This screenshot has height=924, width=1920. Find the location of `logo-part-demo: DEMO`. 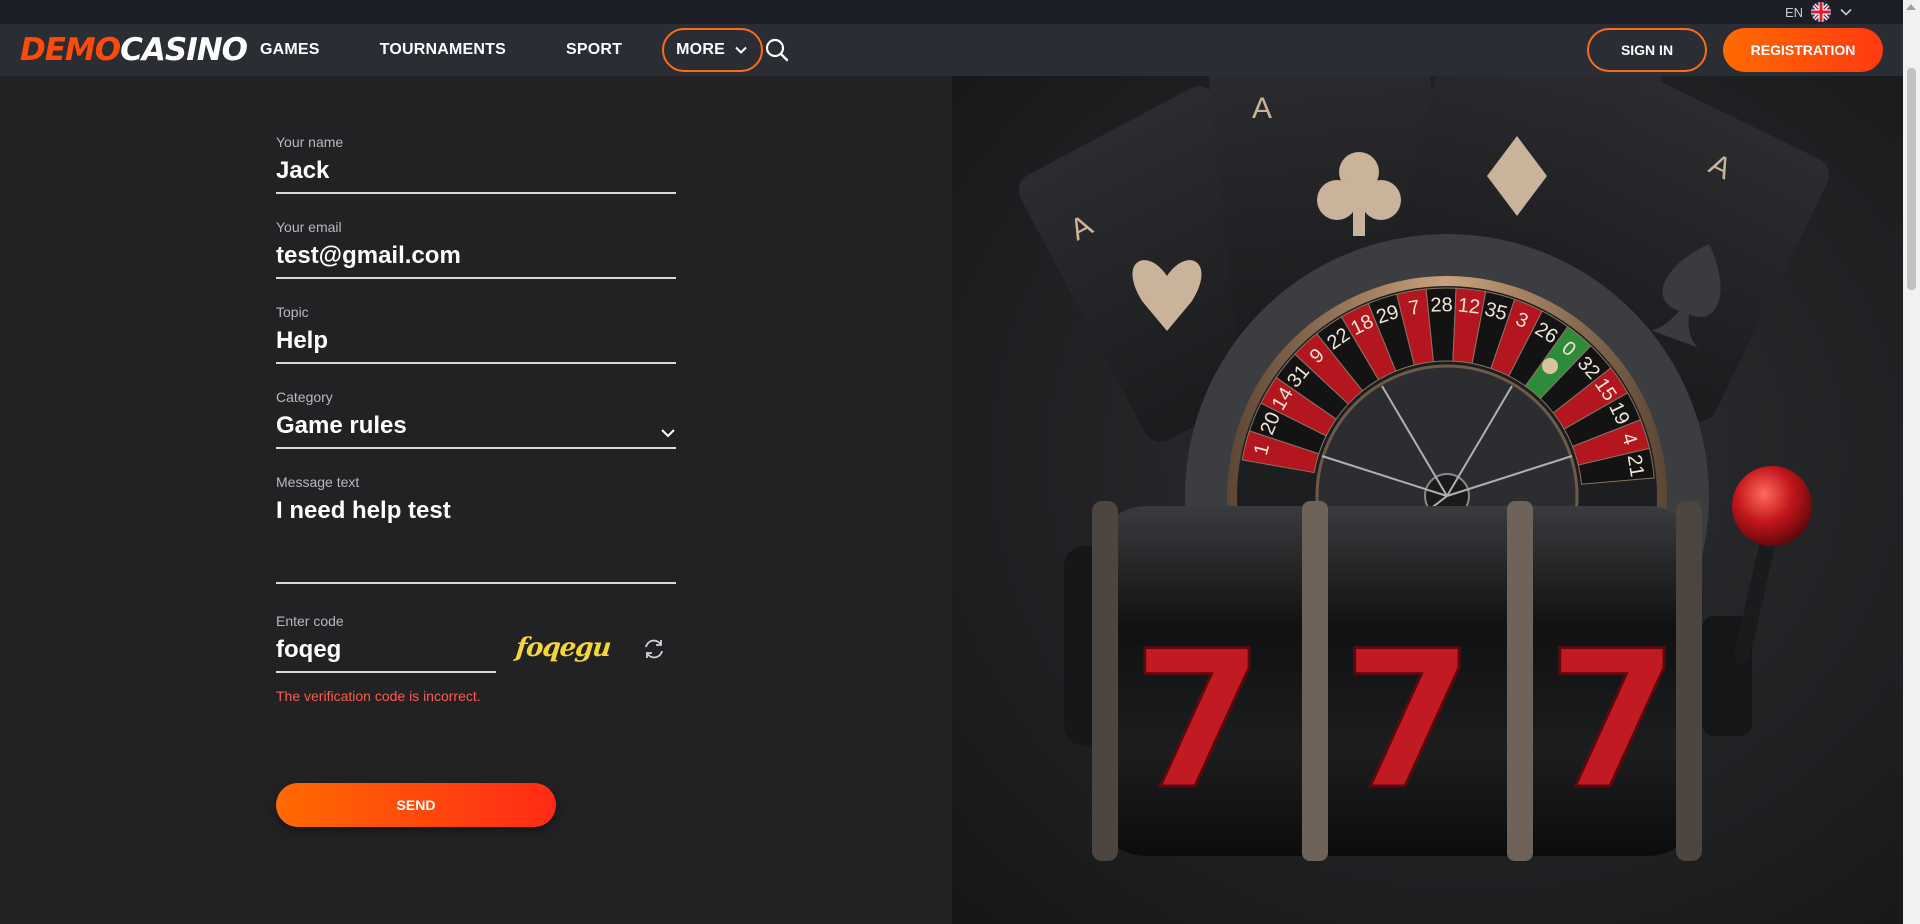

logo-part-demo: DEMO is located at coordinates (70, 50).